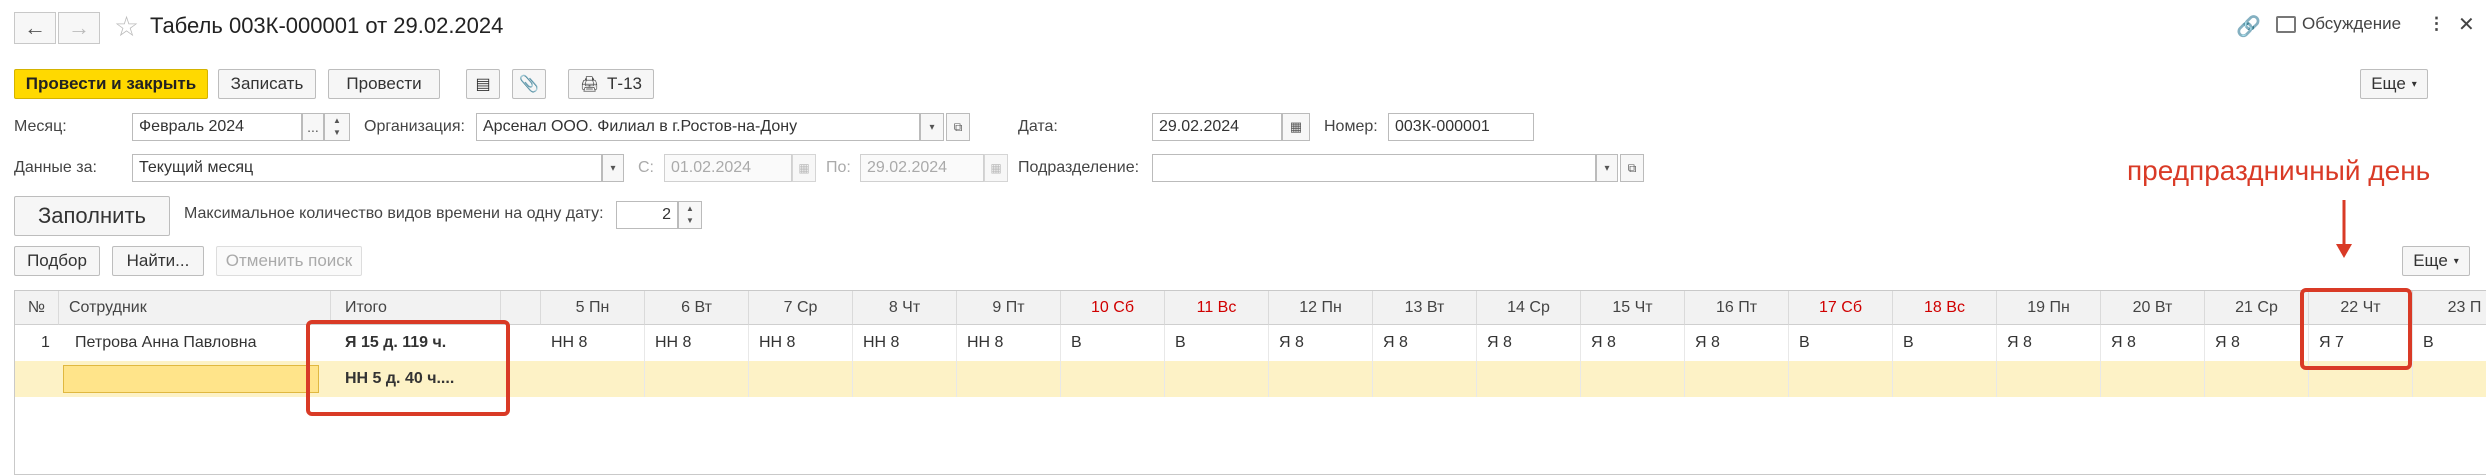 Image resolution: width=2486 pixels, height=475 pixels. What do you see at coordinates (1374, 168) in the screenshot?
I see `department-field` at bounding box center [1374, 168].